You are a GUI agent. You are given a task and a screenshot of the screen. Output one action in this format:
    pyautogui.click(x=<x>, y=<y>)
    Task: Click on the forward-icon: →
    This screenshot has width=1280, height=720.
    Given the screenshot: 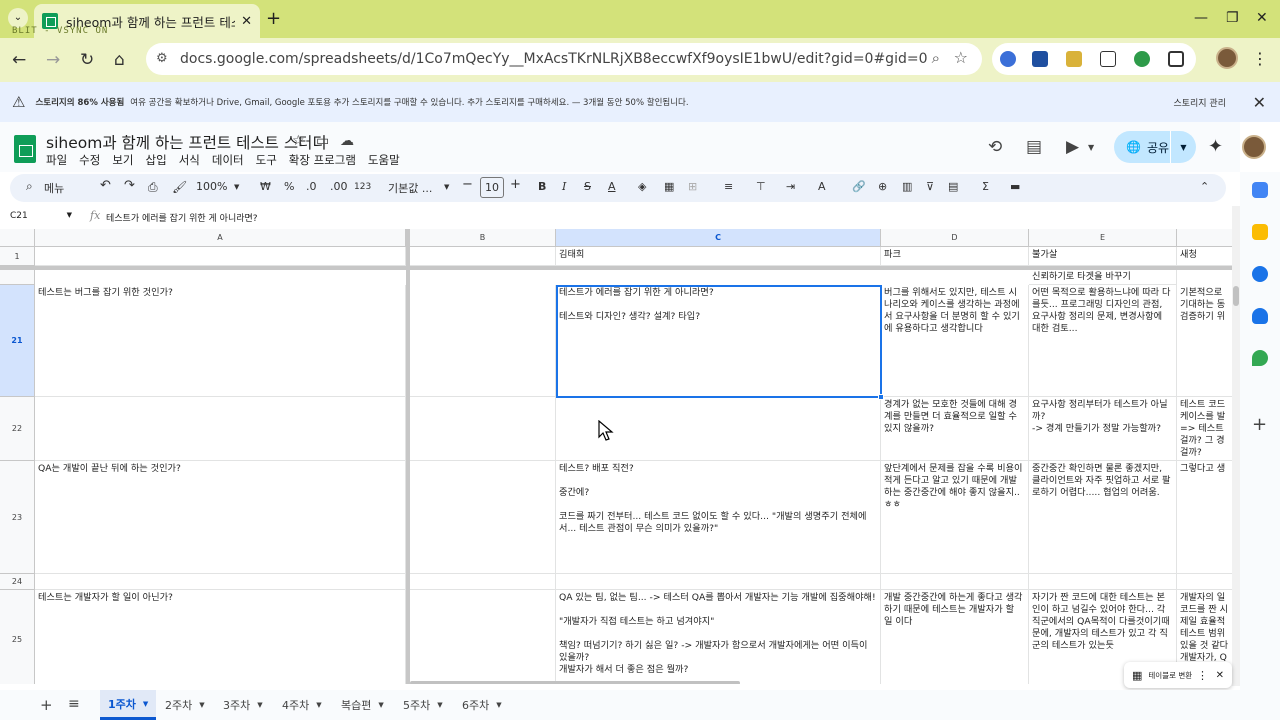 What is the action you would take?
    pyautogui.click(x=53, y=60)
    